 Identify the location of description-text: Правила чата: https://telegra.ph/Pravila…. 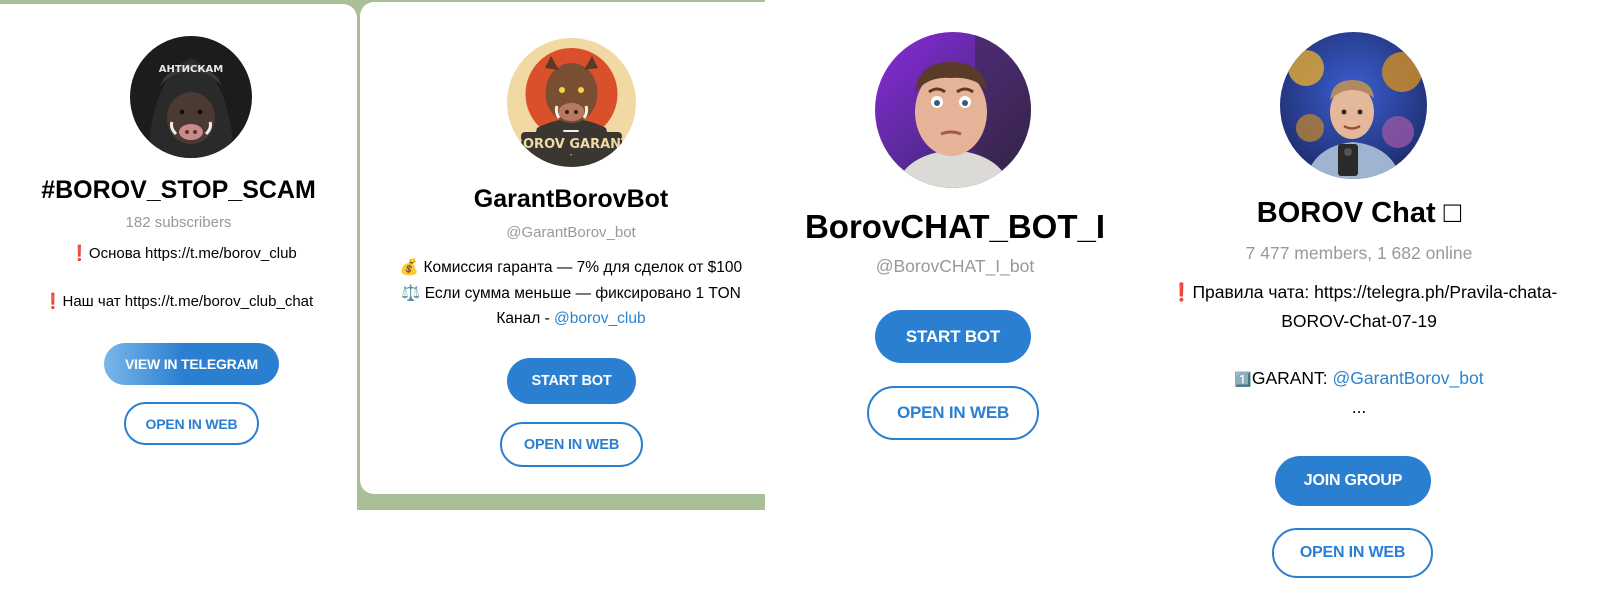
(1375, 292).